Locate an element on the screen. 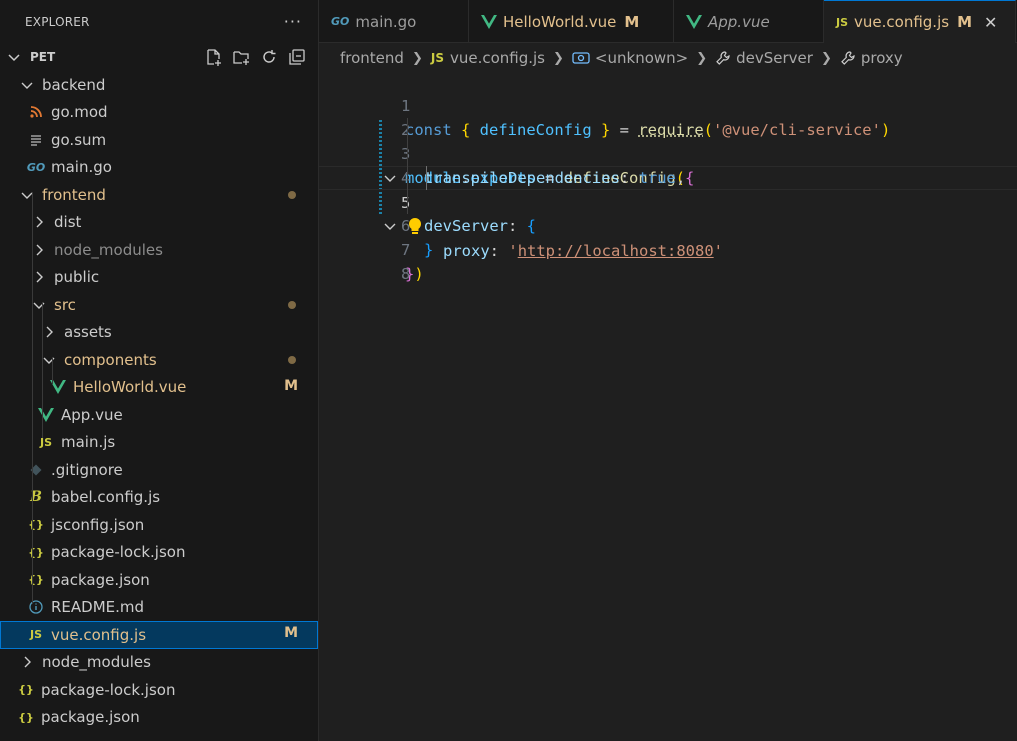  code-line-current: 5 proxy: 'http://localhost:8080' is located at coordinates (668, 213).